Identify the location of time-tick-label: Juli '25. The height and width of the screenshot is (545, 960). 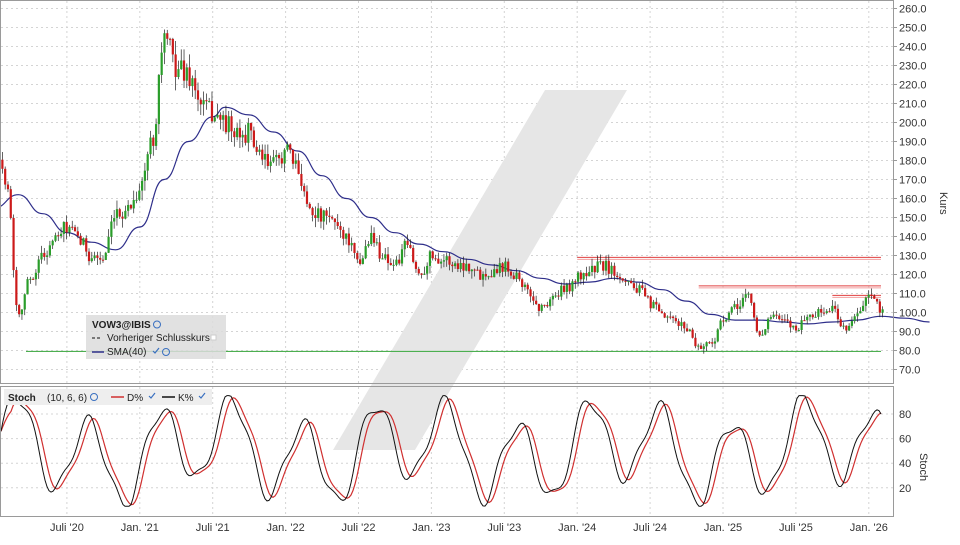
(796, 528).